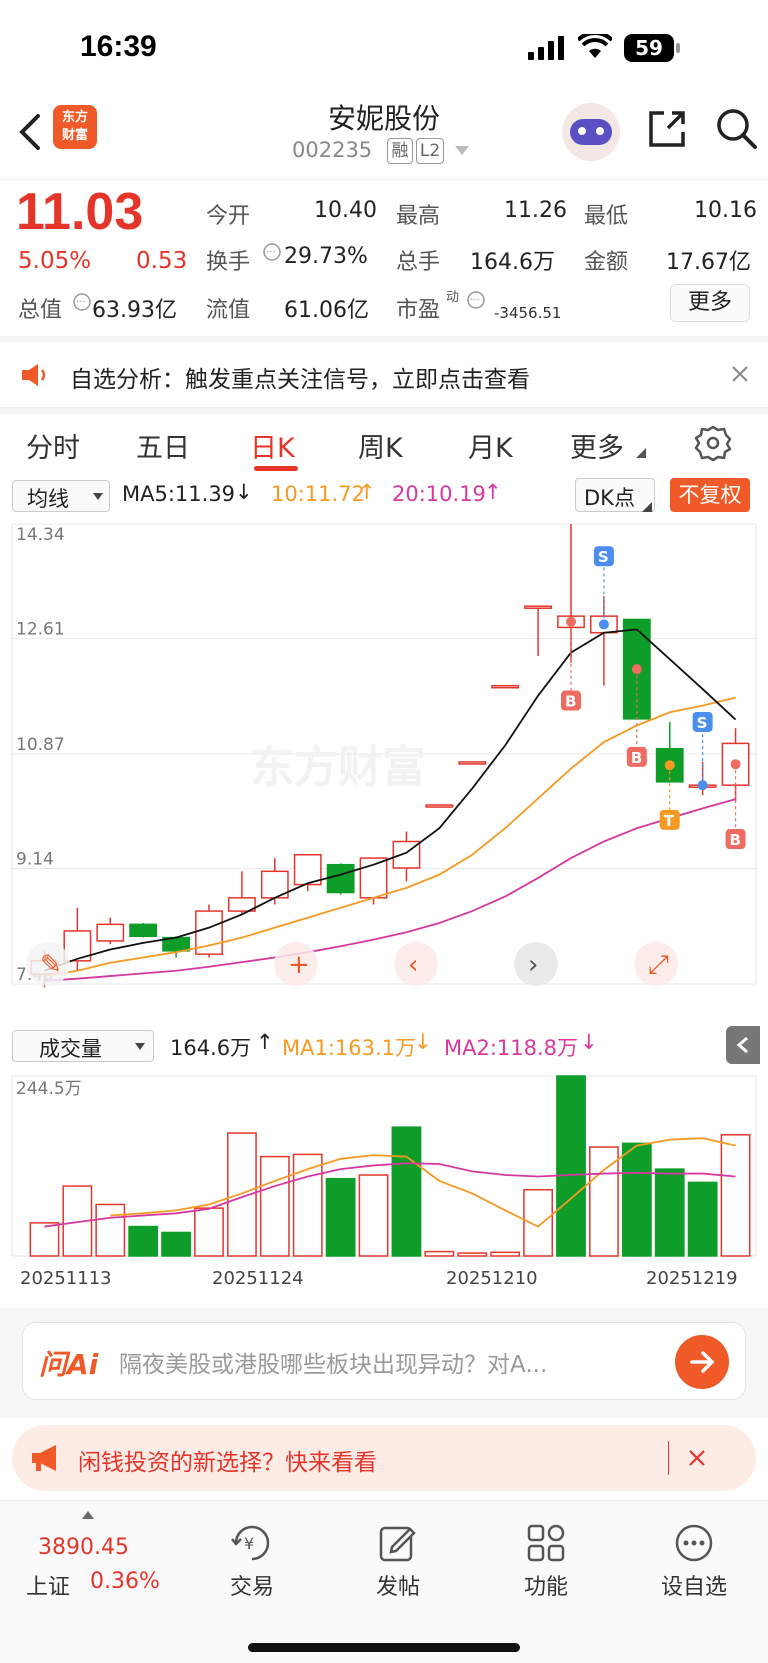 This screenshot has width=768, height=1663. I want to click on stock-code: 002235, so click(332, 150).